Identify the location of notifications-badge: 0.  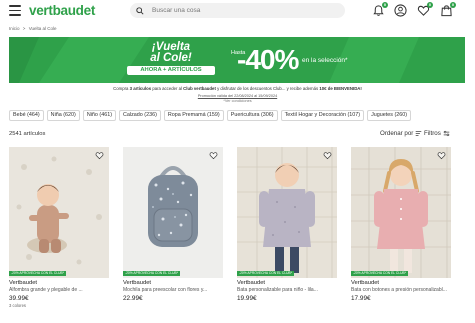
(385, 5).